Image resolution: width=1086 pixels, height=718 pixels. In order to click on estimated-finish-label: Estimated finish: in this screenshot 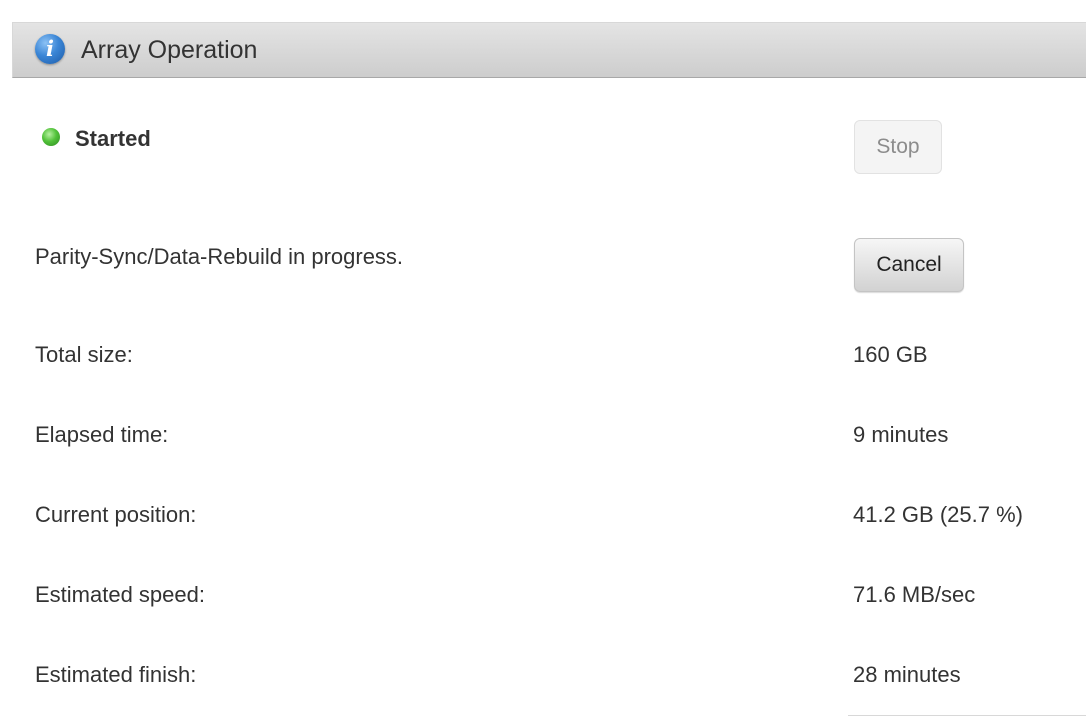, I will do `click(116, 674)`.